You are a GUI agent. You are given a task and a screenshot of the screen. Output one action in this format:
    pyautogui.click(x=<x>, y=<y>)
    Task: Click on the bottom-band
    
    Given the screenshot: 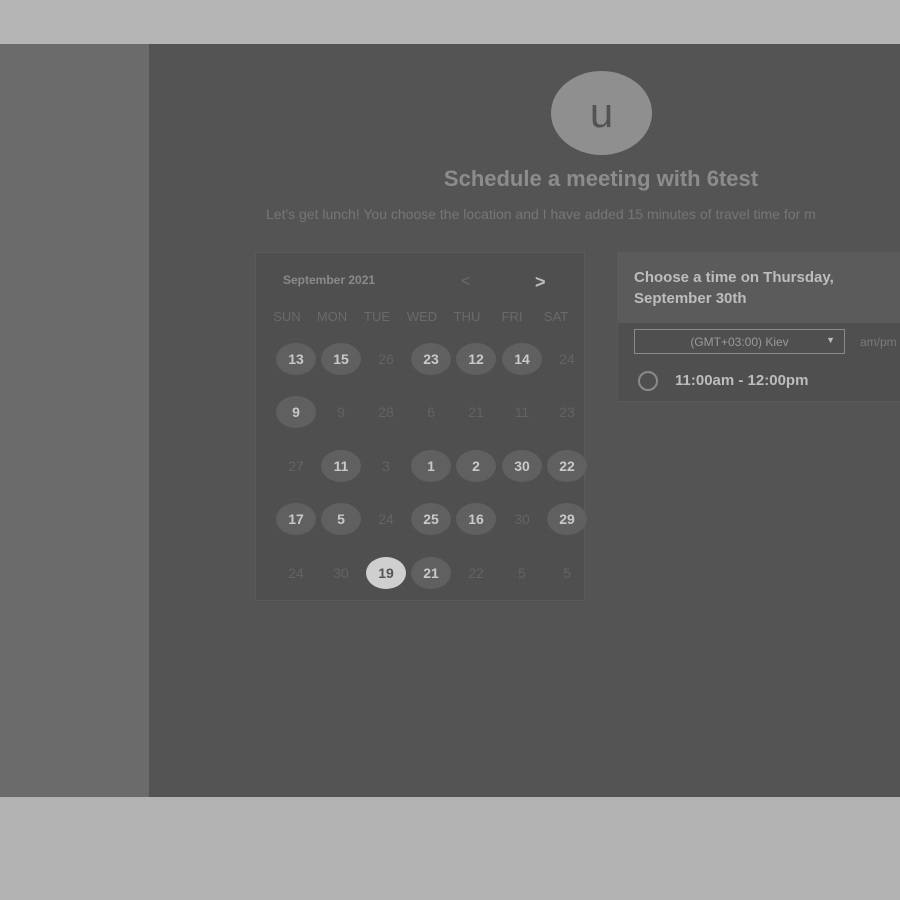 What is the action you would take?
    pyautogui.click(x=450, y=848)
    